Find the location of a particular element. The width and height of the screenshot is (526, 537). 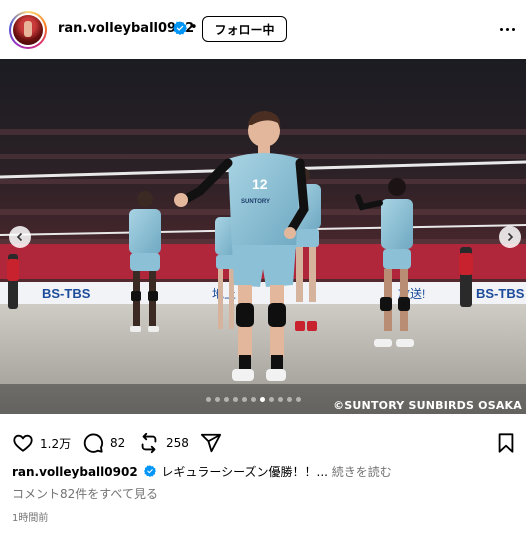

comment-button: 82 is located at coordinates (103, 443).